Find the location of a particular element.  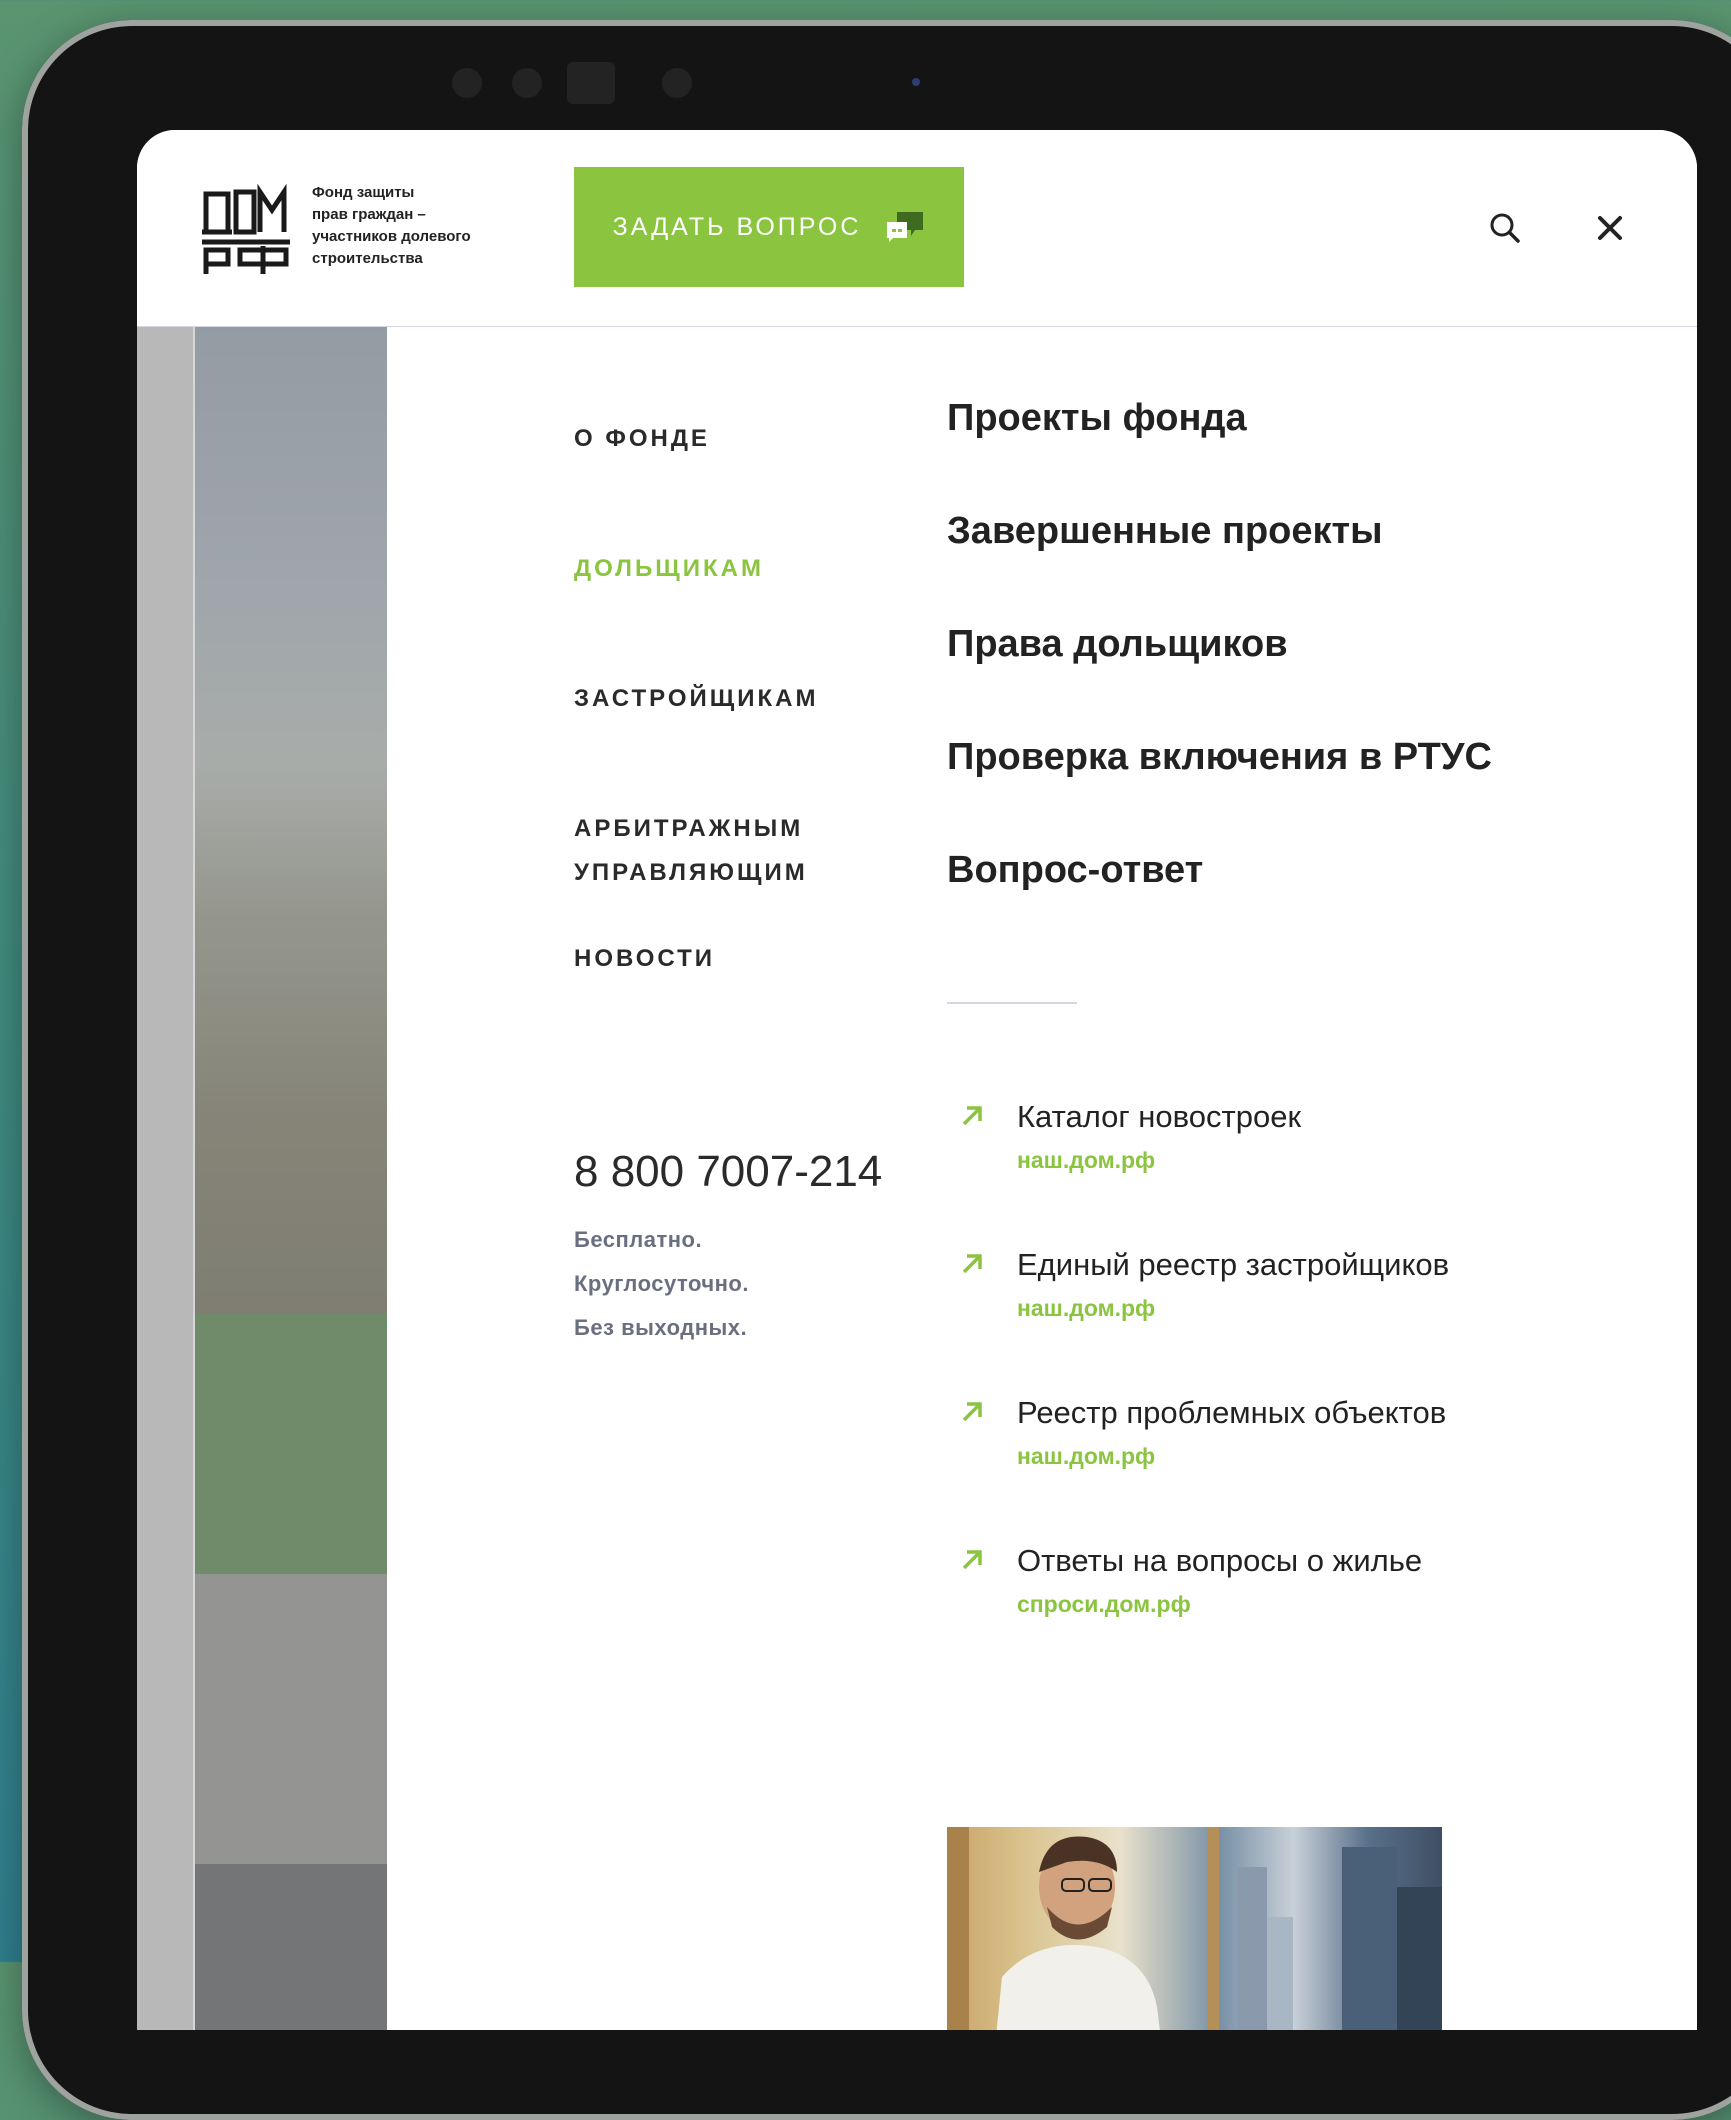

logo-caption-line: Фонд защиты is located at coordinates (363, 192).